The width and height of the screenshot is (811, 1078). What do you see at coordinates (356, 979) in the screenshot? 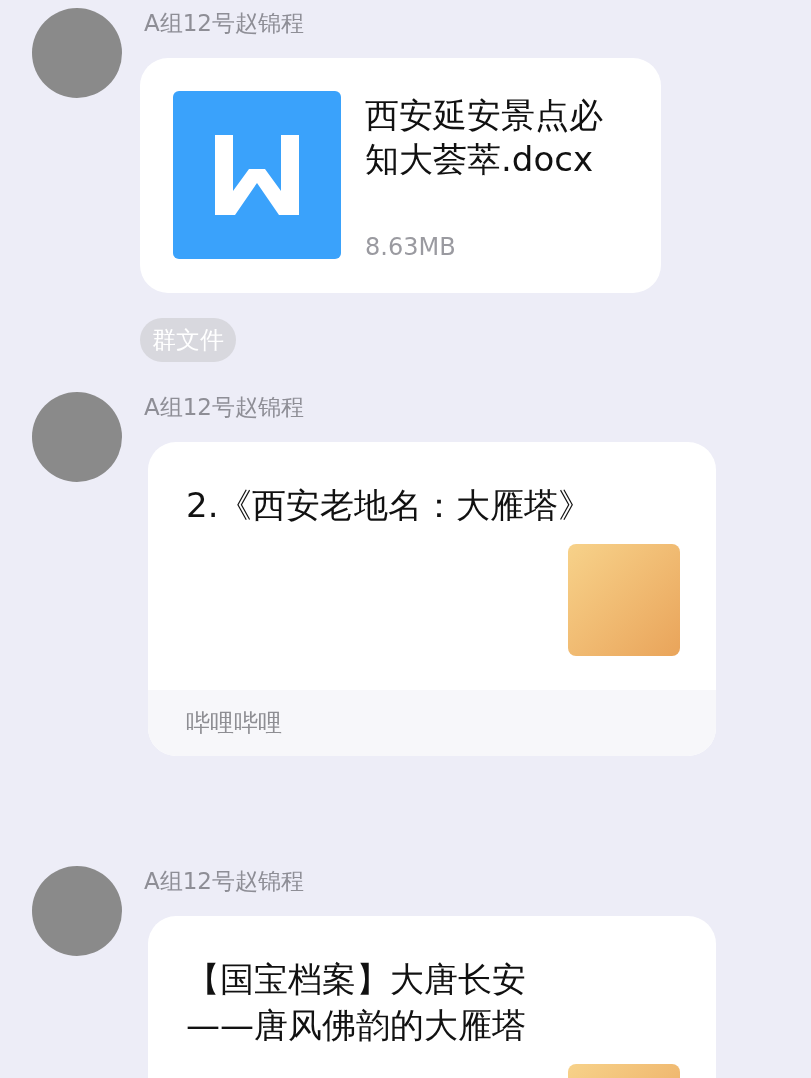
I see `link-title: 【国宝档案】大唐长安` at bounding box center [356, 979].